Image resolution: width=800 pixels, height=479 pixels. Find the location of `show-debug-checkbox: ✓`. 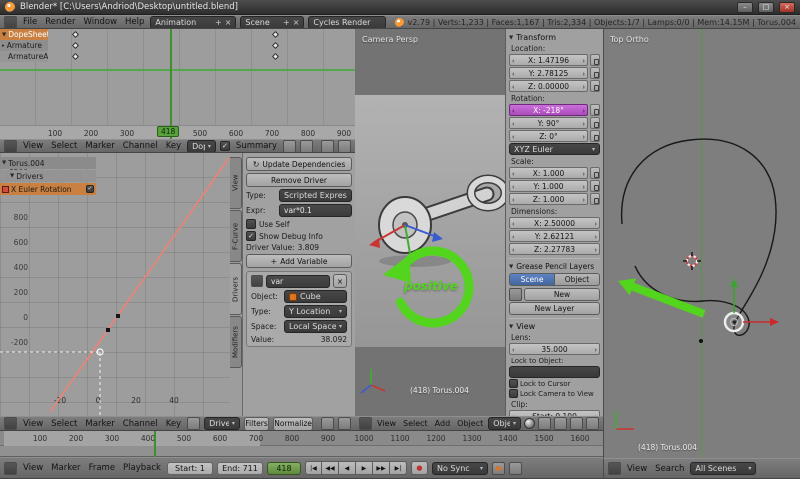

show-debug-checkbox: ✓ is located at coordinates (251, 236).